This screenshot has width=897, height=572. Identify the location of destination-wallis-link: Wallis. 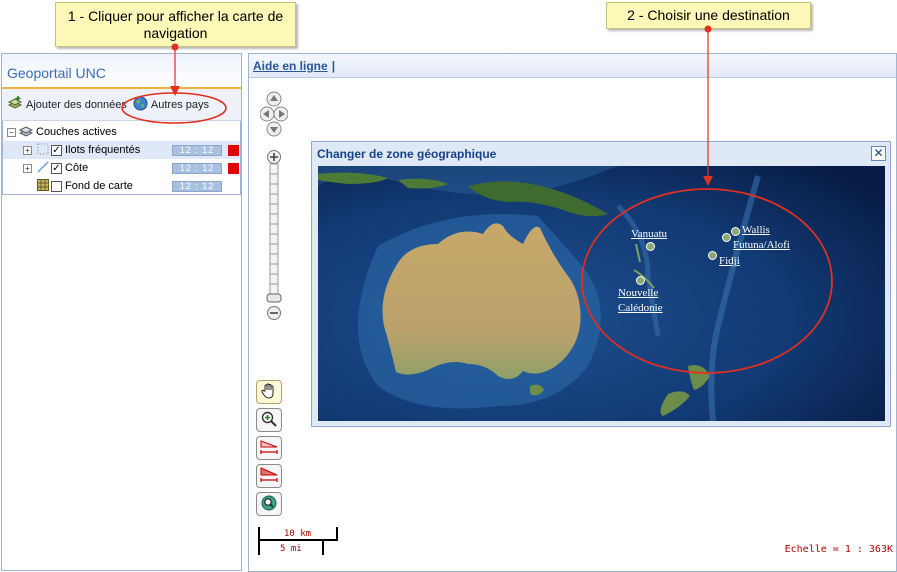
(756, 230).